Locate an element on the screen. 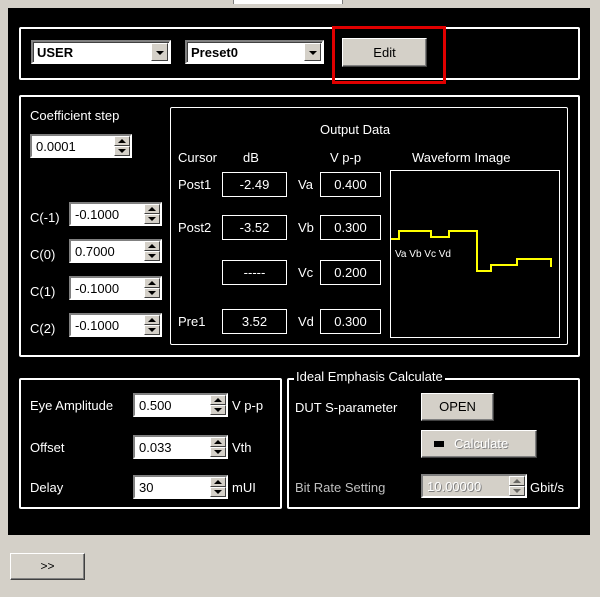 The image size is (600, 597). col-cursor-header: Cursor is located at coordinates (198, 157).